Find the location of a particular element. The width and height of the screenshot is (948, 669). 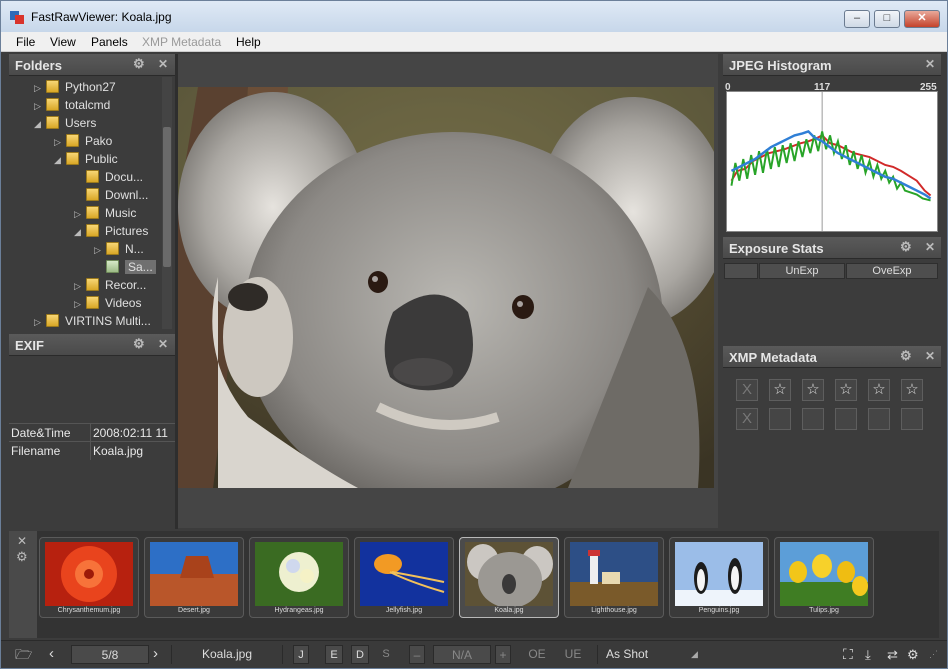

menu-panels: Panels is located at coordinates (109, 42).